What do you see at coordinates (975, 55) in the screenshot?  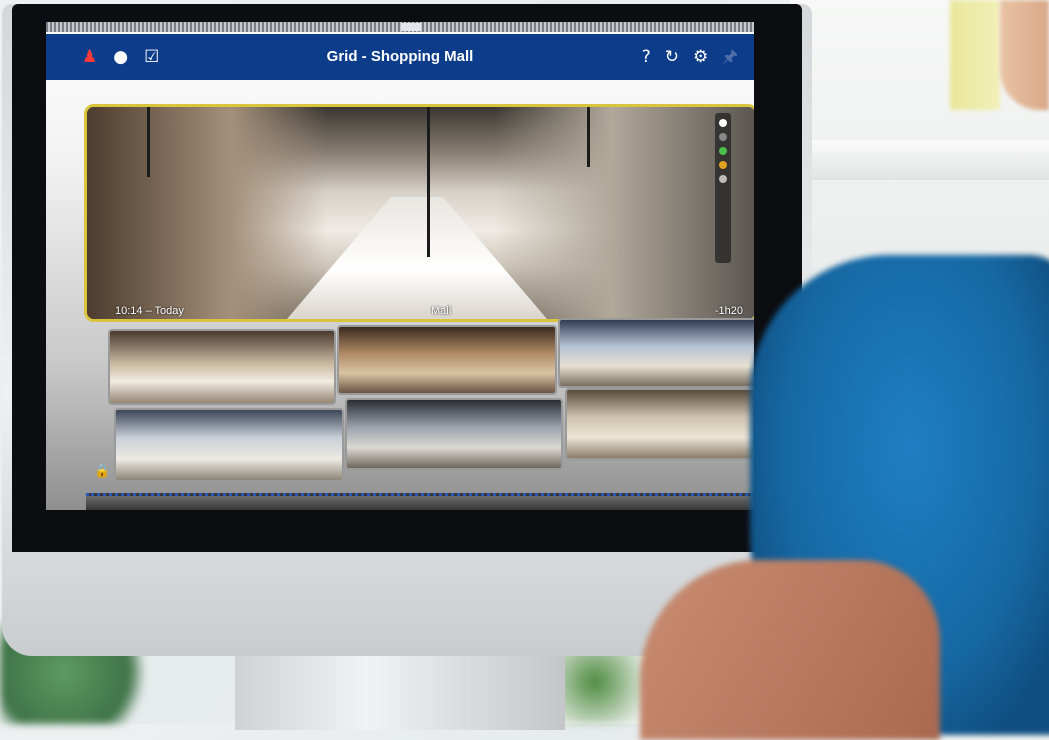 I see `background-object` at bounding box center [975, 55].